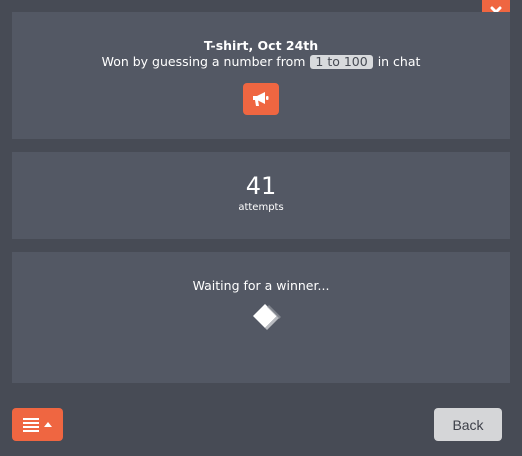 The width and height of the screenshot is (522, 456). I want to click on footer-bar: Back, so click(261, 426).